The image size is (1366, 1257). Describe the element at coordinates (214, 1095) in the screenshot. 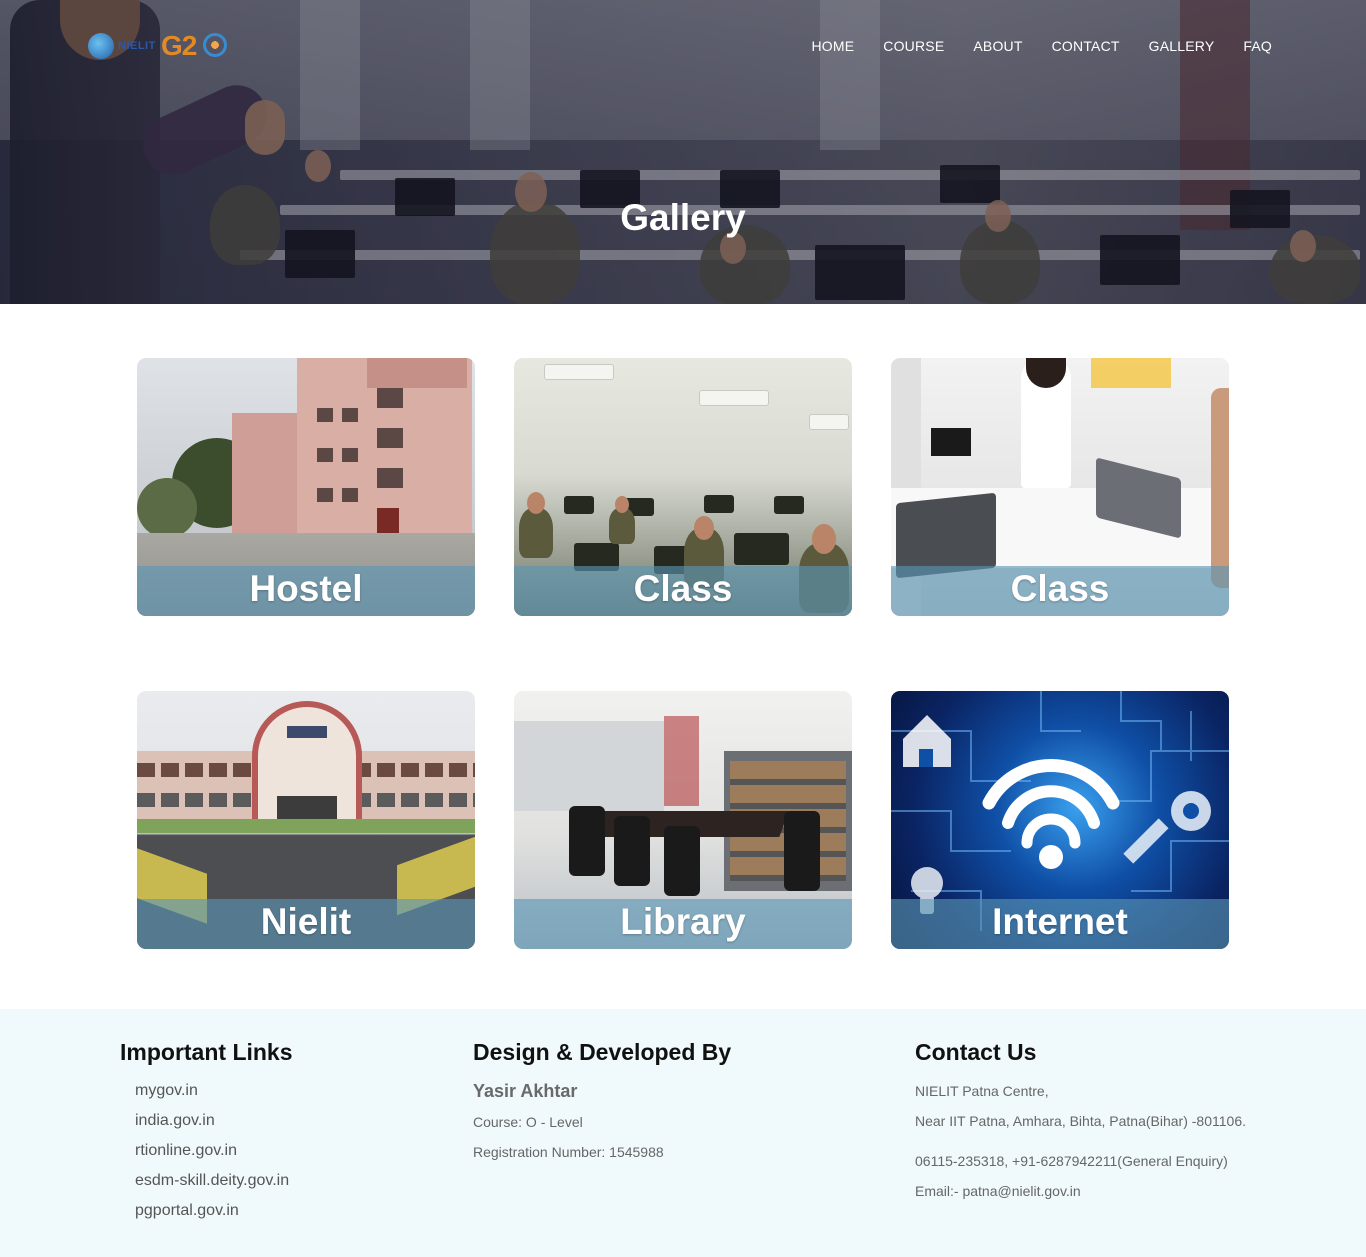

I see `footer-link-mygov: mygov.in` at that location.